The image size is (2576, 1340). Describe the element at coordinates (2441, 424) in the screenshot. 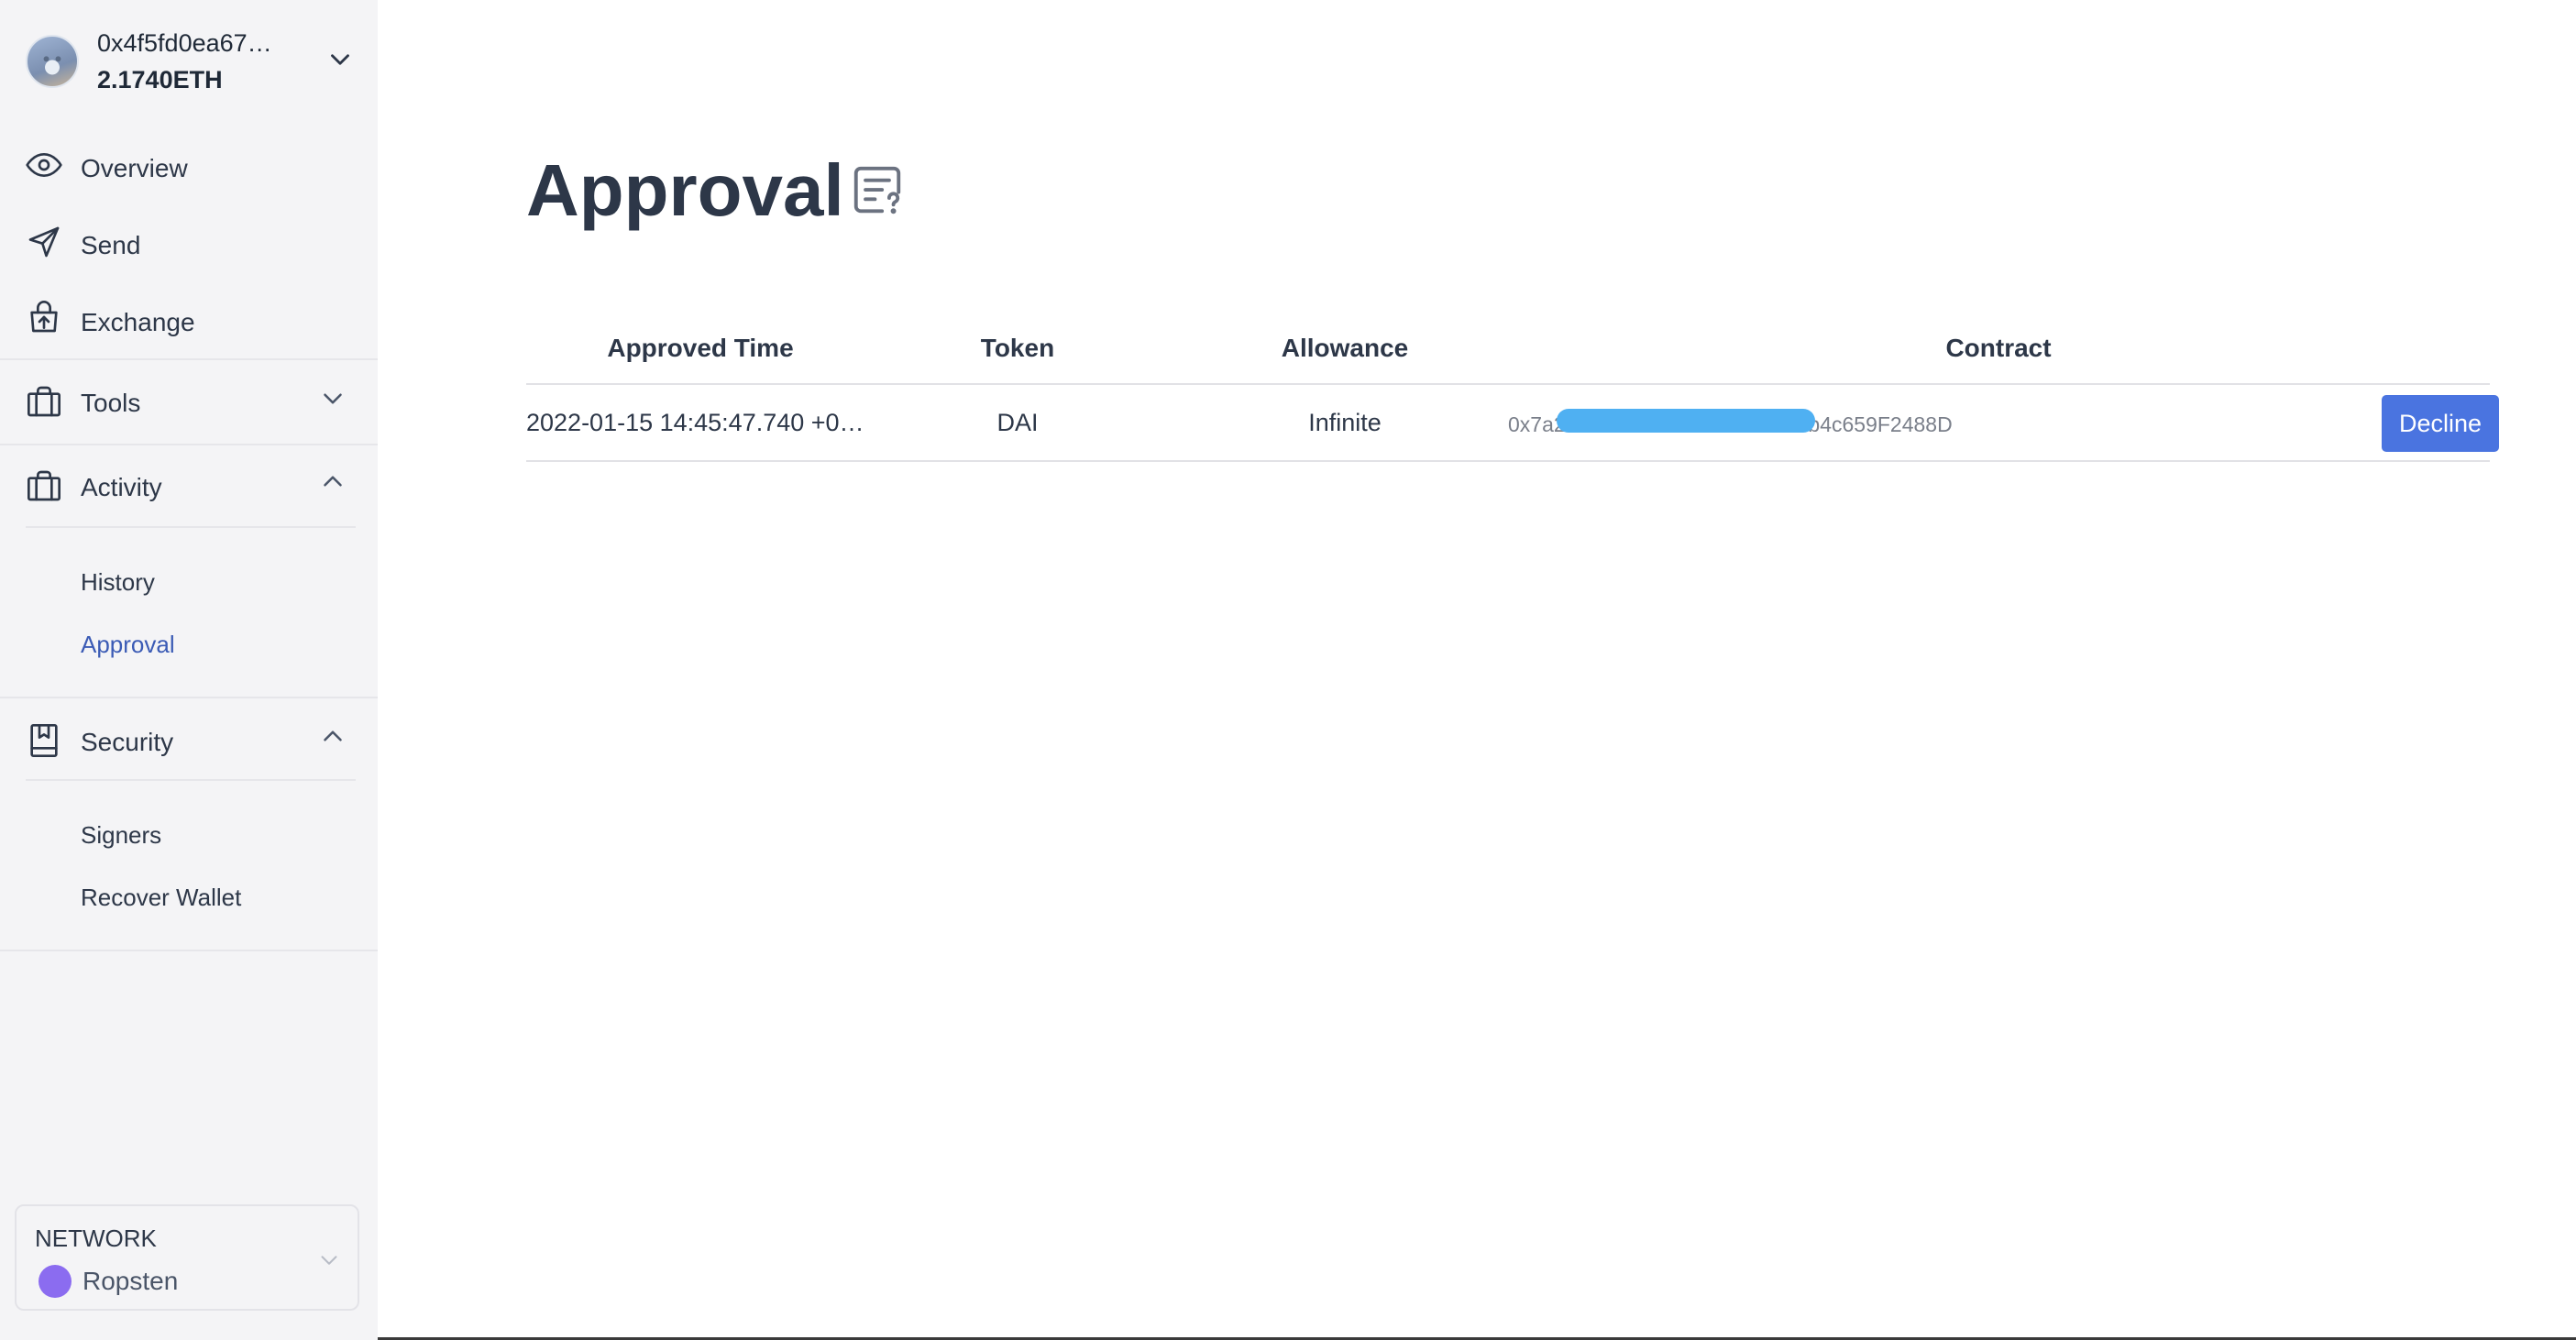

I see `decline-button: Decline` at that location.